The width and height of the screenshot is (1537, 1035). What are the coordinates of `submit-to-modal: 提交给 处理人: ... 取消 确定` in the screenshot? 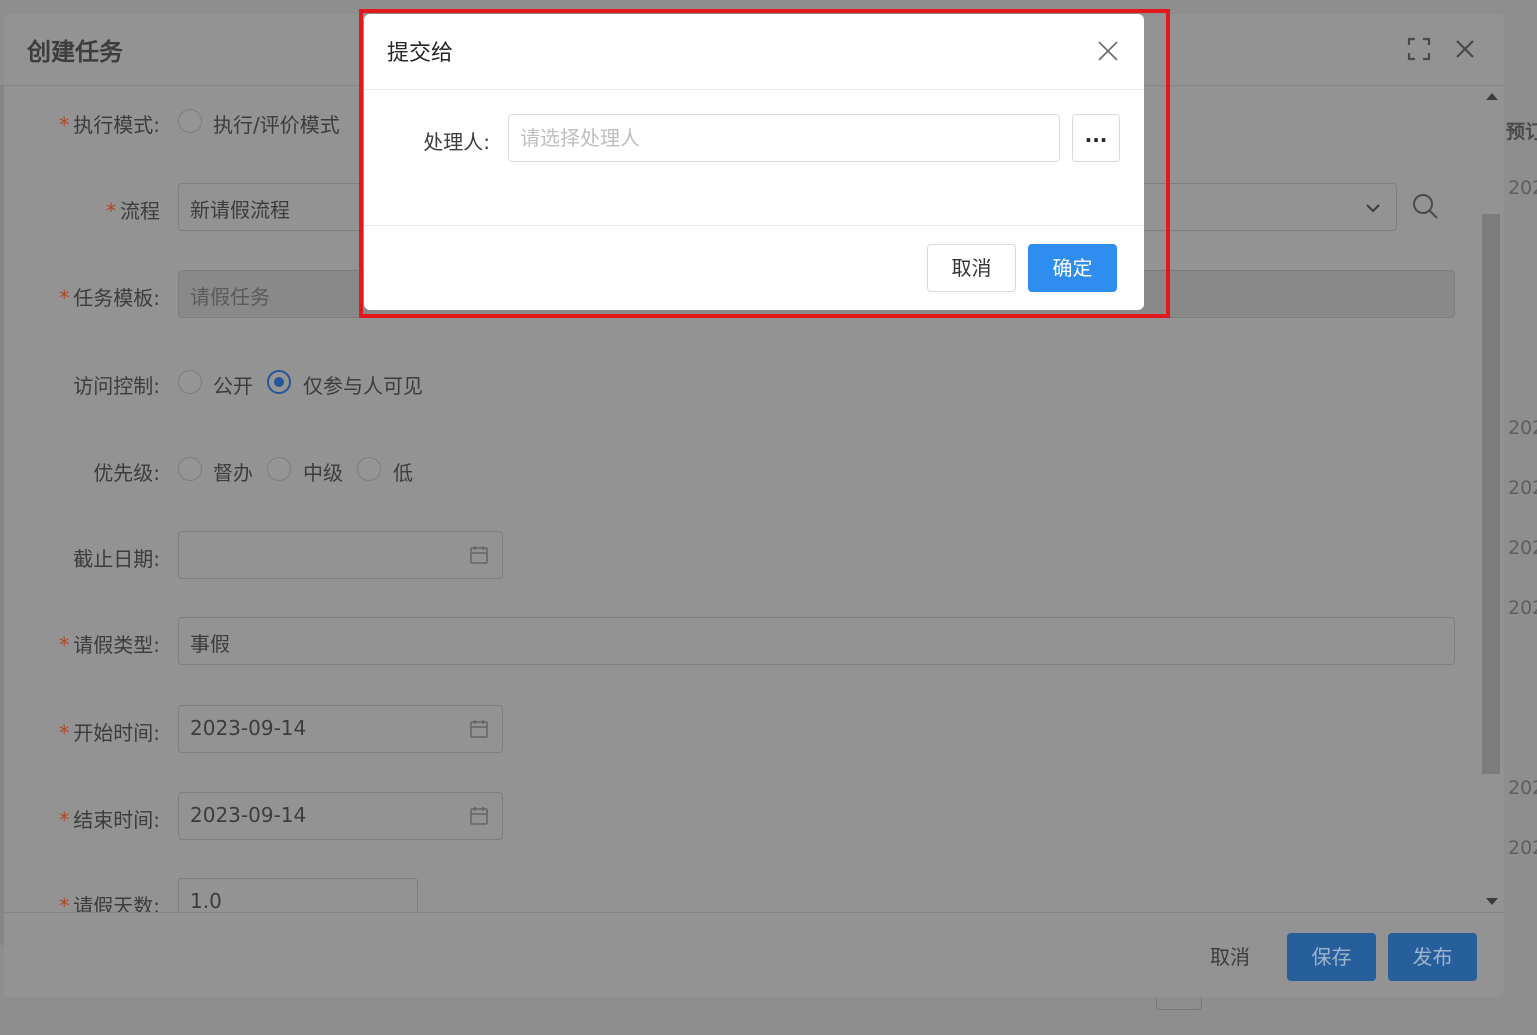 It's located at (754, 162).